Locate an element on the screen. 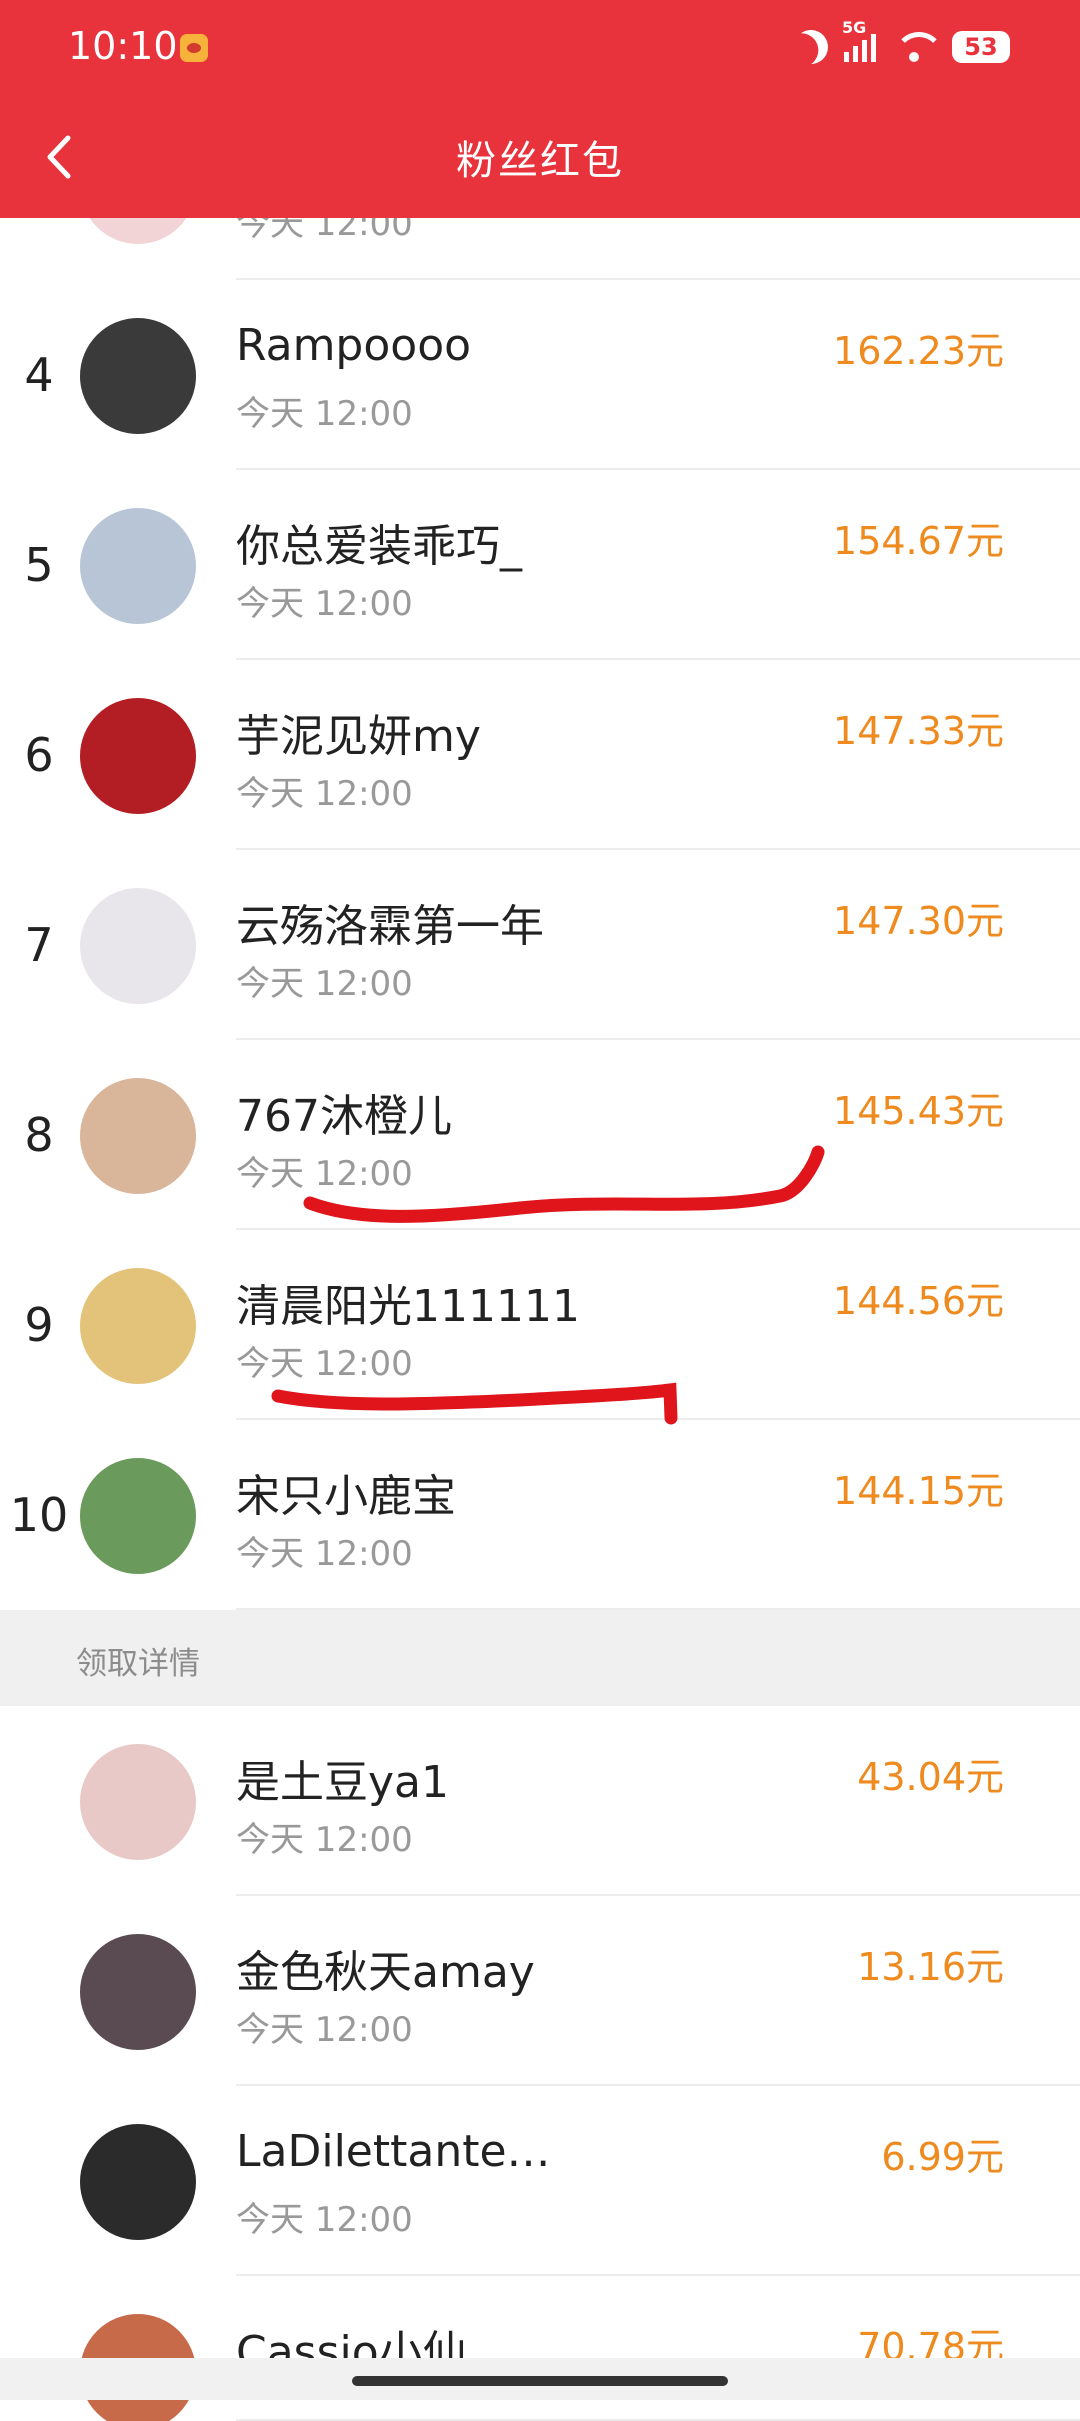 The width and height of the screenshot is (1080, 2421). user-name: 767沐橙儿 is located at coordinates (344, 1116).